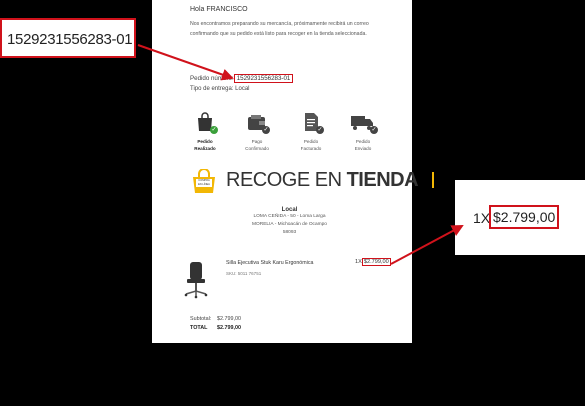 This screenshot has width=585, height=406. What do you see at coordinates (229, 319) in the screenshot?
I see `subtotal-value: $2.799,00` at bounding box center [229, 319].